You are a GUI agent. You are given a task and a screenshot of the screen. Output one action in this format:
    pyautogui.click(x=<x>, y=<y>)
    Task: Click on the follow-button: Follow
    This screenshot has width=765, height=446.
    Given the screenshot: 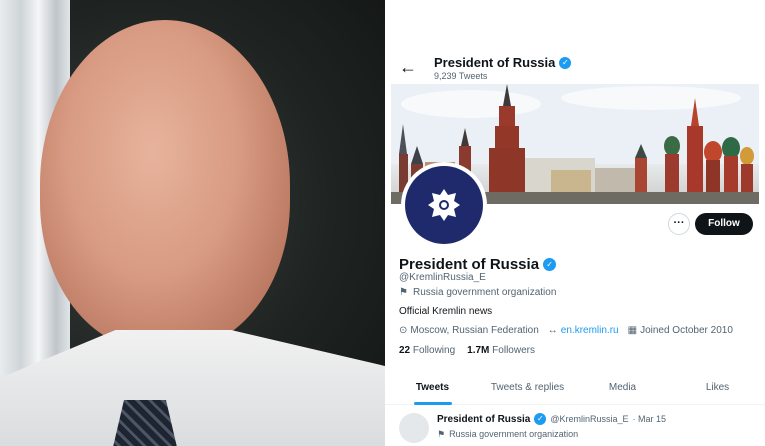 What is the action you would take?
    pyautogui.click(x=724, y=224)
    